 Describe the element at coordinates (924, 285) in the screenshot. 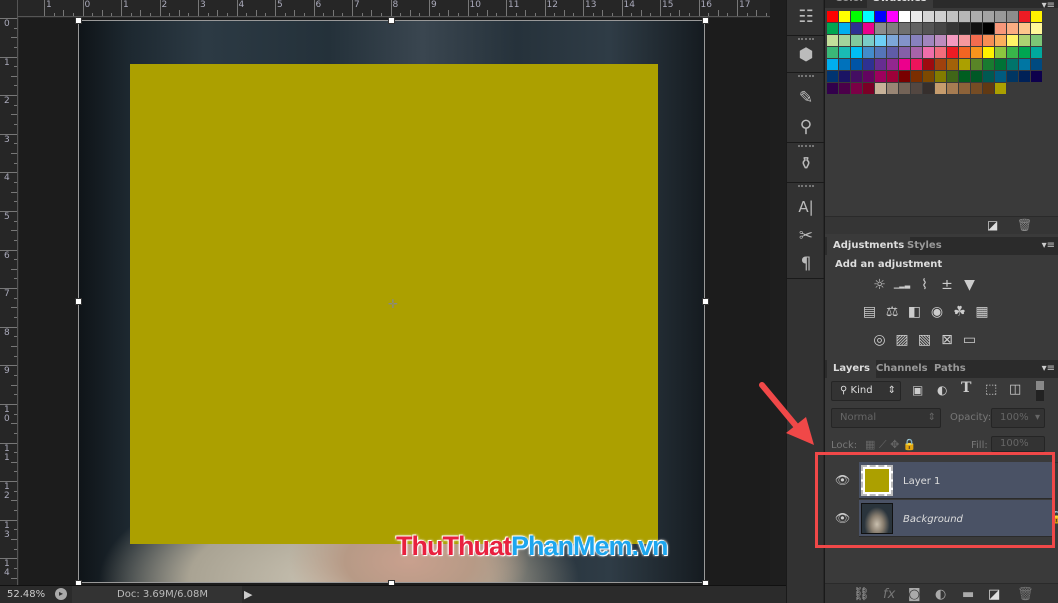

I see `curves-icon: ⌇` at that location.